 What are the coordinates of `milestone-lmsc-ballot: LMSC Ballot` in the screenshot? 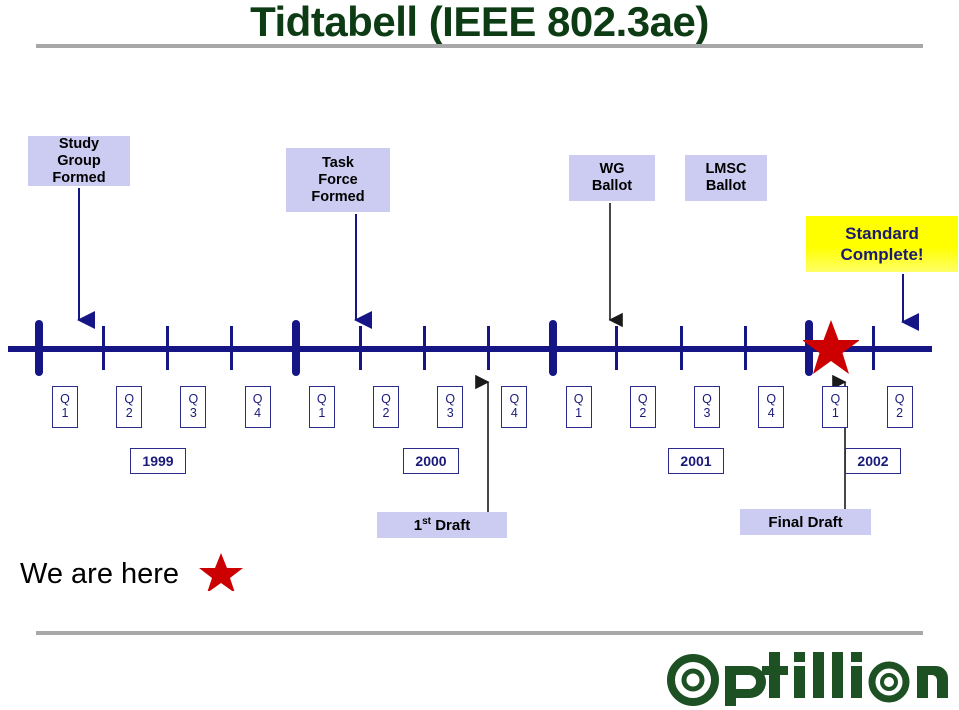 It's located at (726, 178).